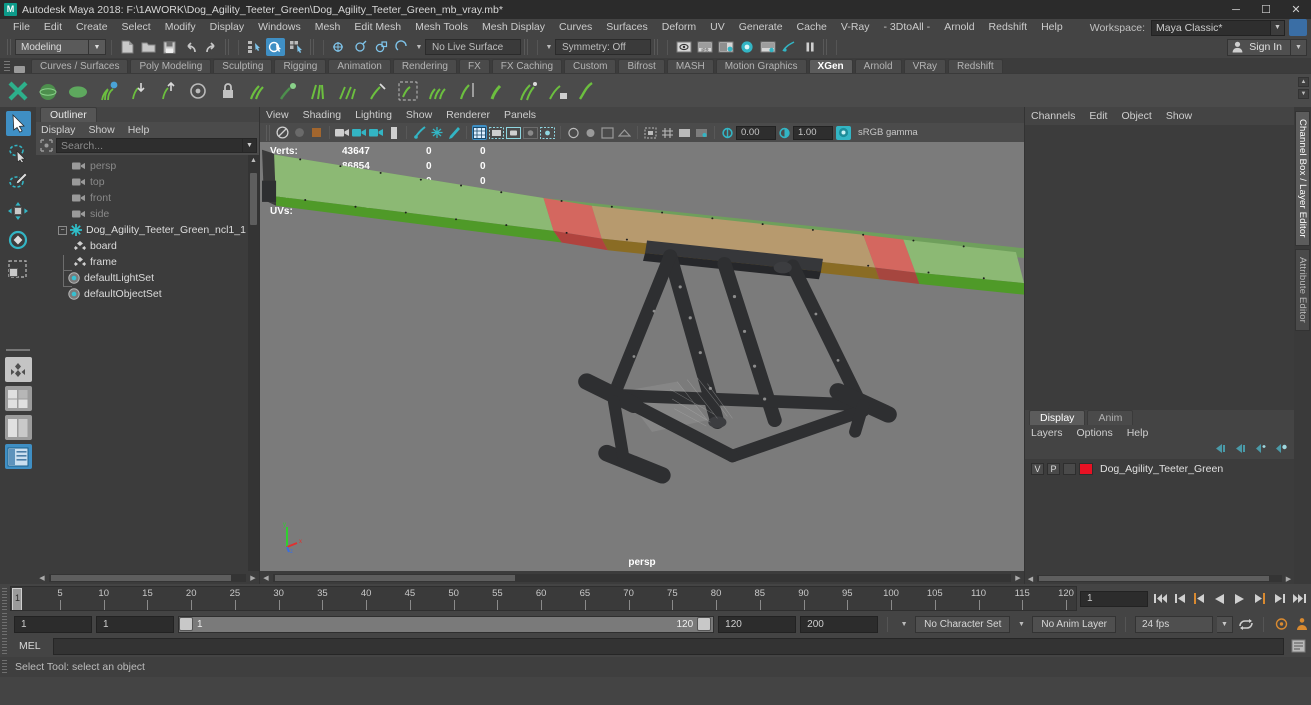  Describe the element at coordinates (1281, 450) in the screenshot. I see `new-layer-from-selection-icon` at that location.